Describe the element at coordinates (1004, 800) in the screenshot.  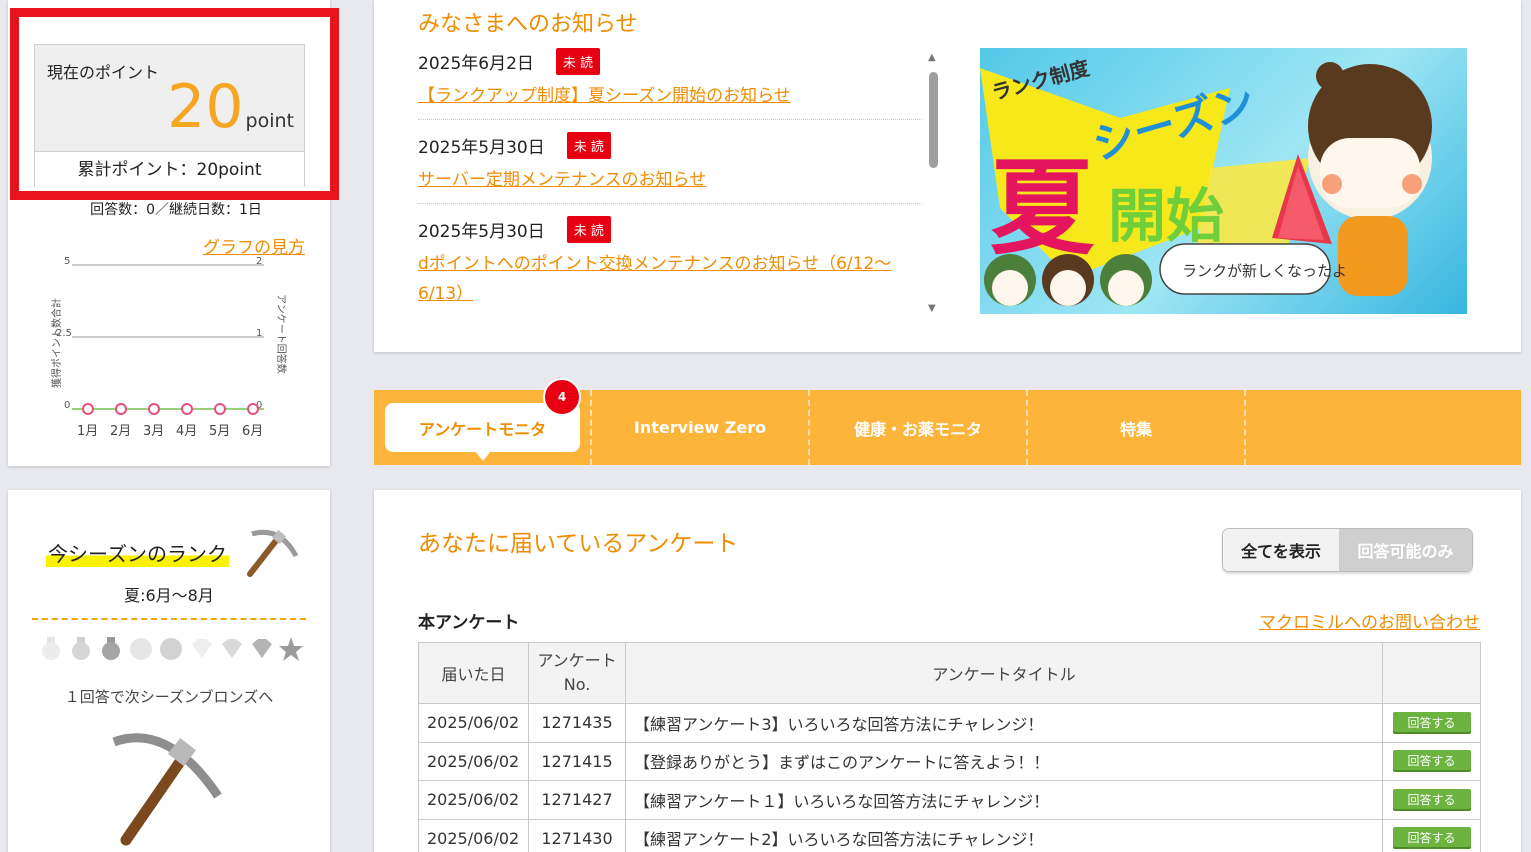
I see `row-survey-title: 【練習アンケート１】いろいろな回答方法にチャレンジ！` at that location.